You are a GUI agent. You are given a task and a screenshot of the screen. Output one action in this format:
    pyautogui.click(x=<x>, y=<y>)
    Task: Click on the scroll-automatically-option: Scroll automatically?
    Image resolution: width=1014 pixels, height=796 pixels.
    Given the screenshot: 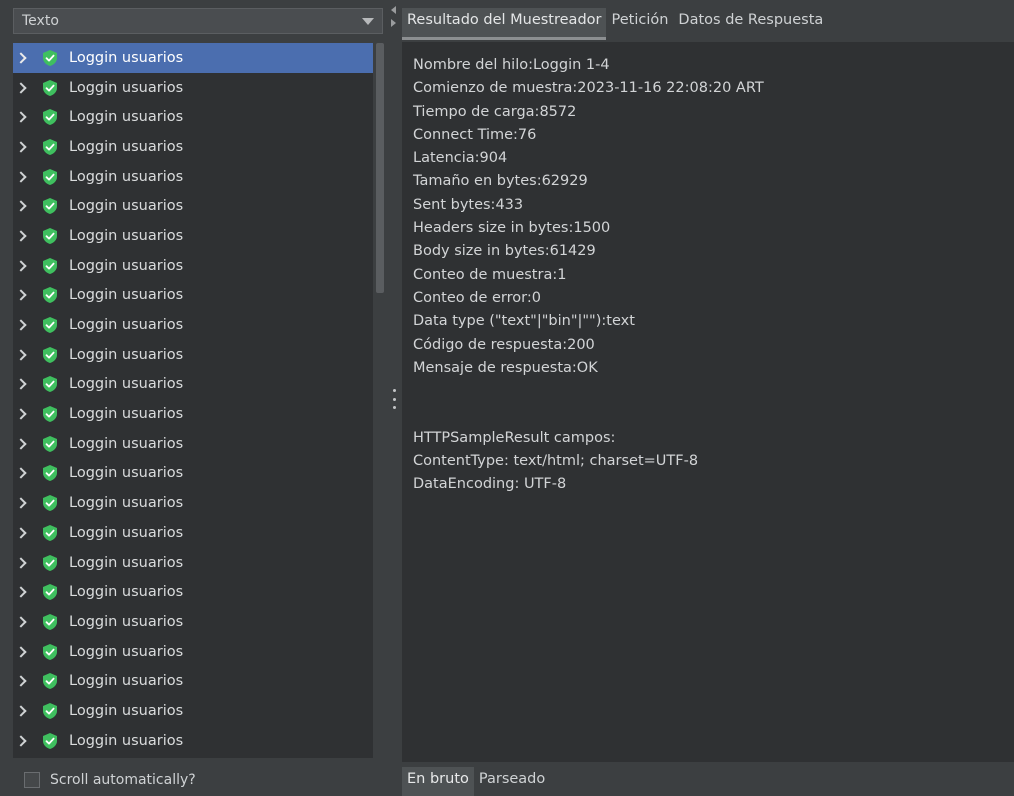 What is the action you would take?
    pyautogui.click(x=110, y=780)
    